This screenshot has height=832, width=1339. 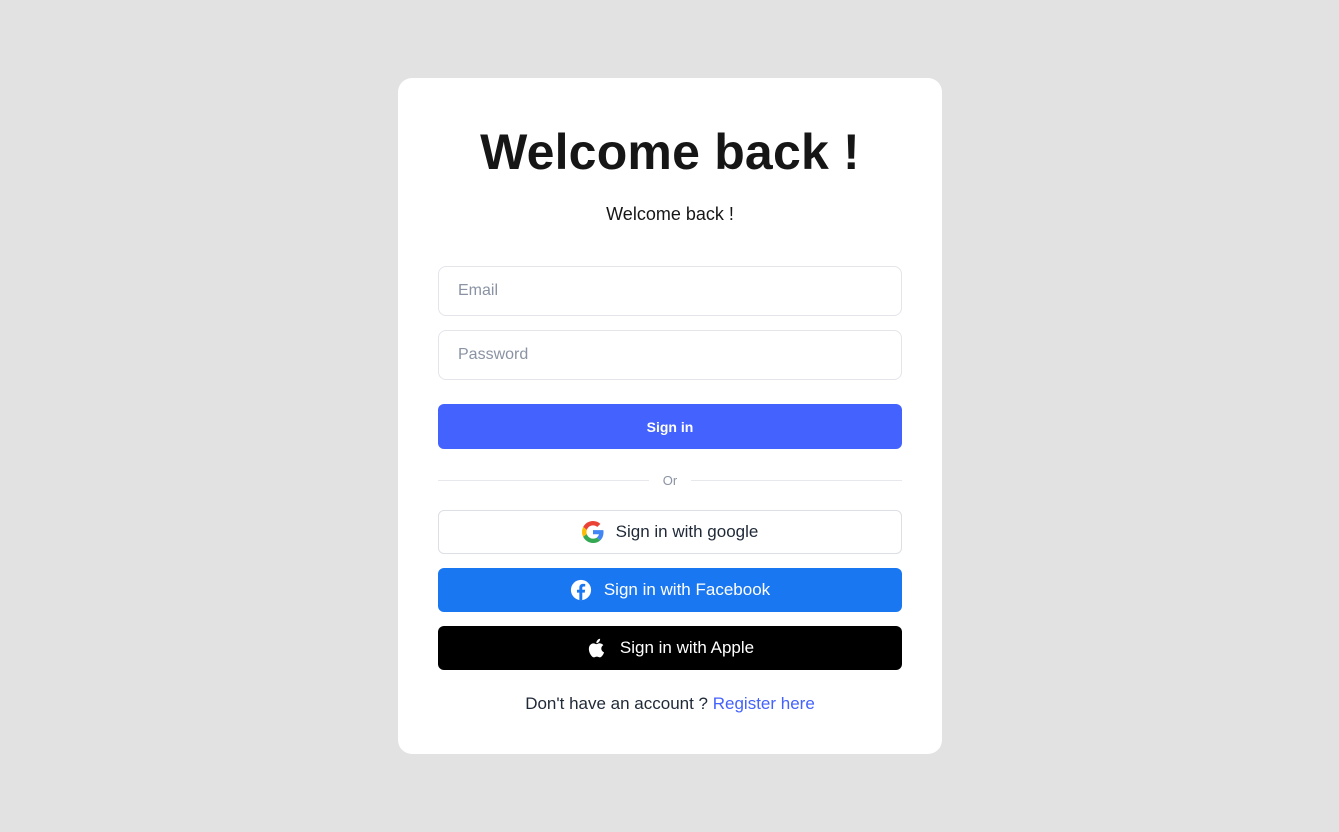 I want to click on facebook-icon, so click(x=581, y=590).